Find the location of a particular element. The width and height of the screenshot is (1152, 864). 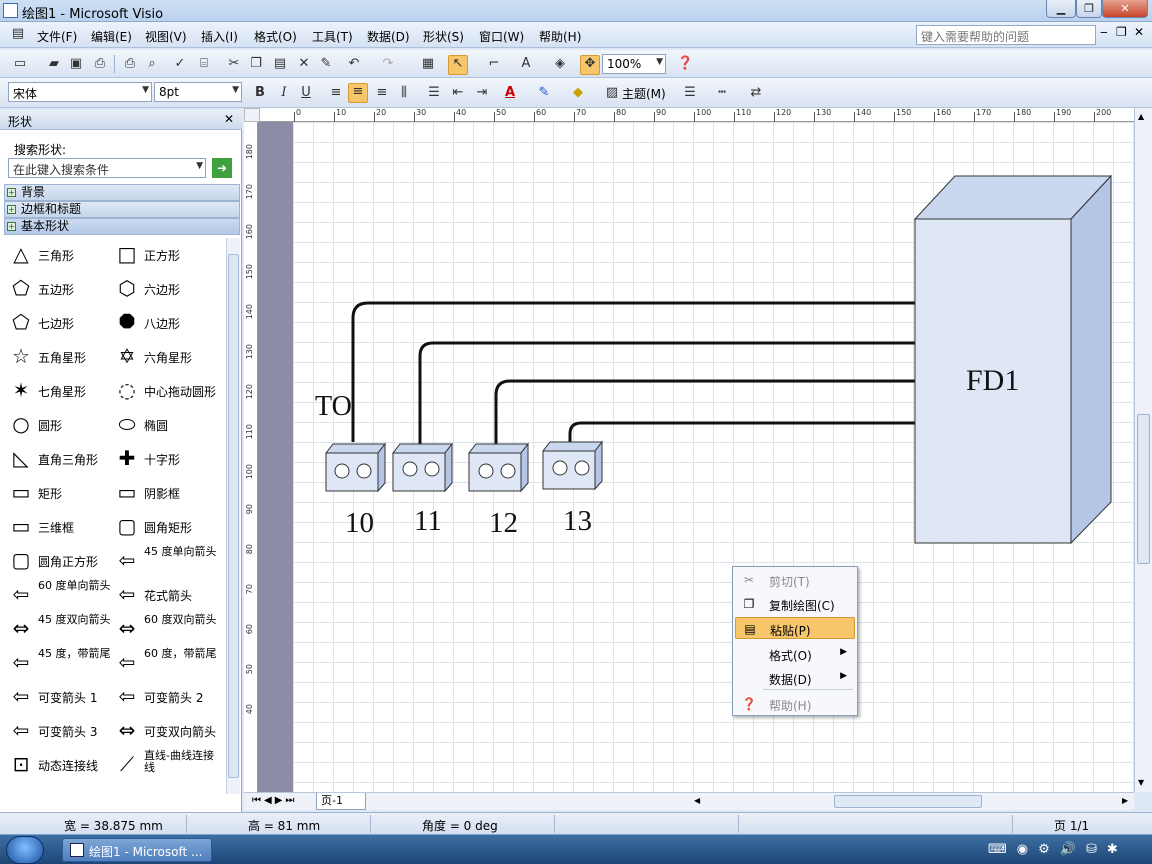

menu-shape: 形状(S) is located at coordinates (443, 36).